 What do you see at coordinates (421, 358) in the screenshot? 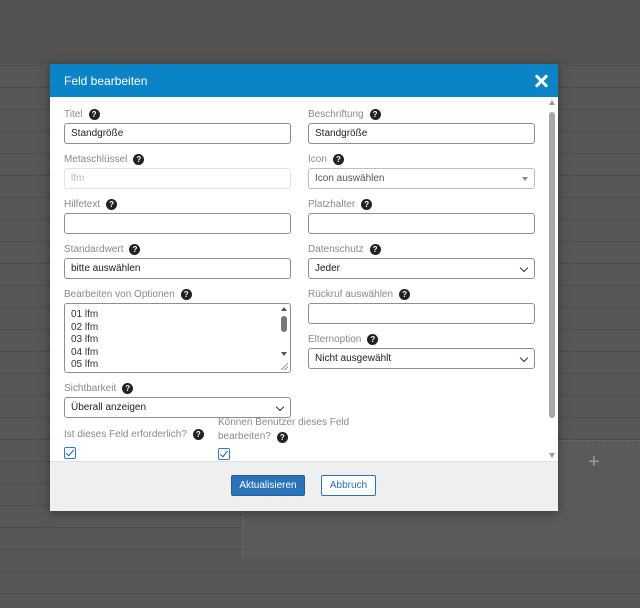
I see `elternoption-select: Nicht ausgewählt` at bounding box center [421, 358].